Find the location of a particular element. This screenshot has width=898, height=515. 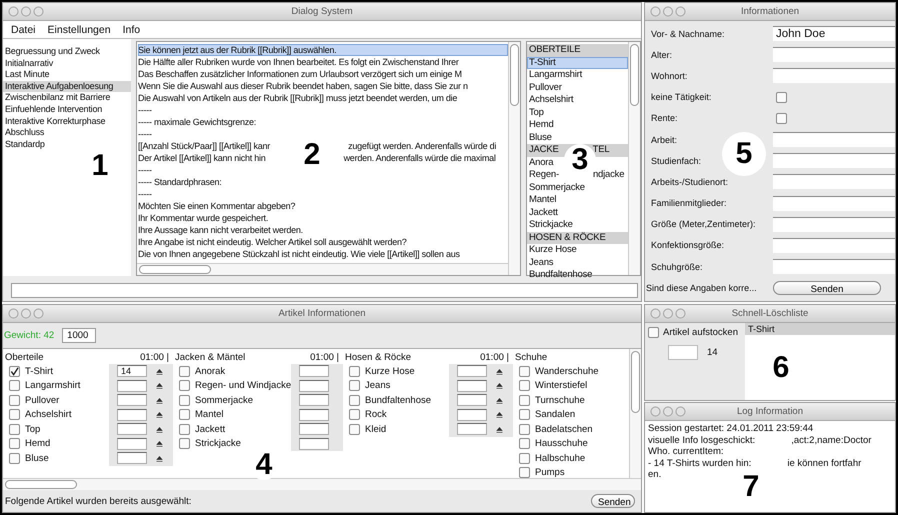

menu-item: Einstellungen is located at coordinates (79, 29).